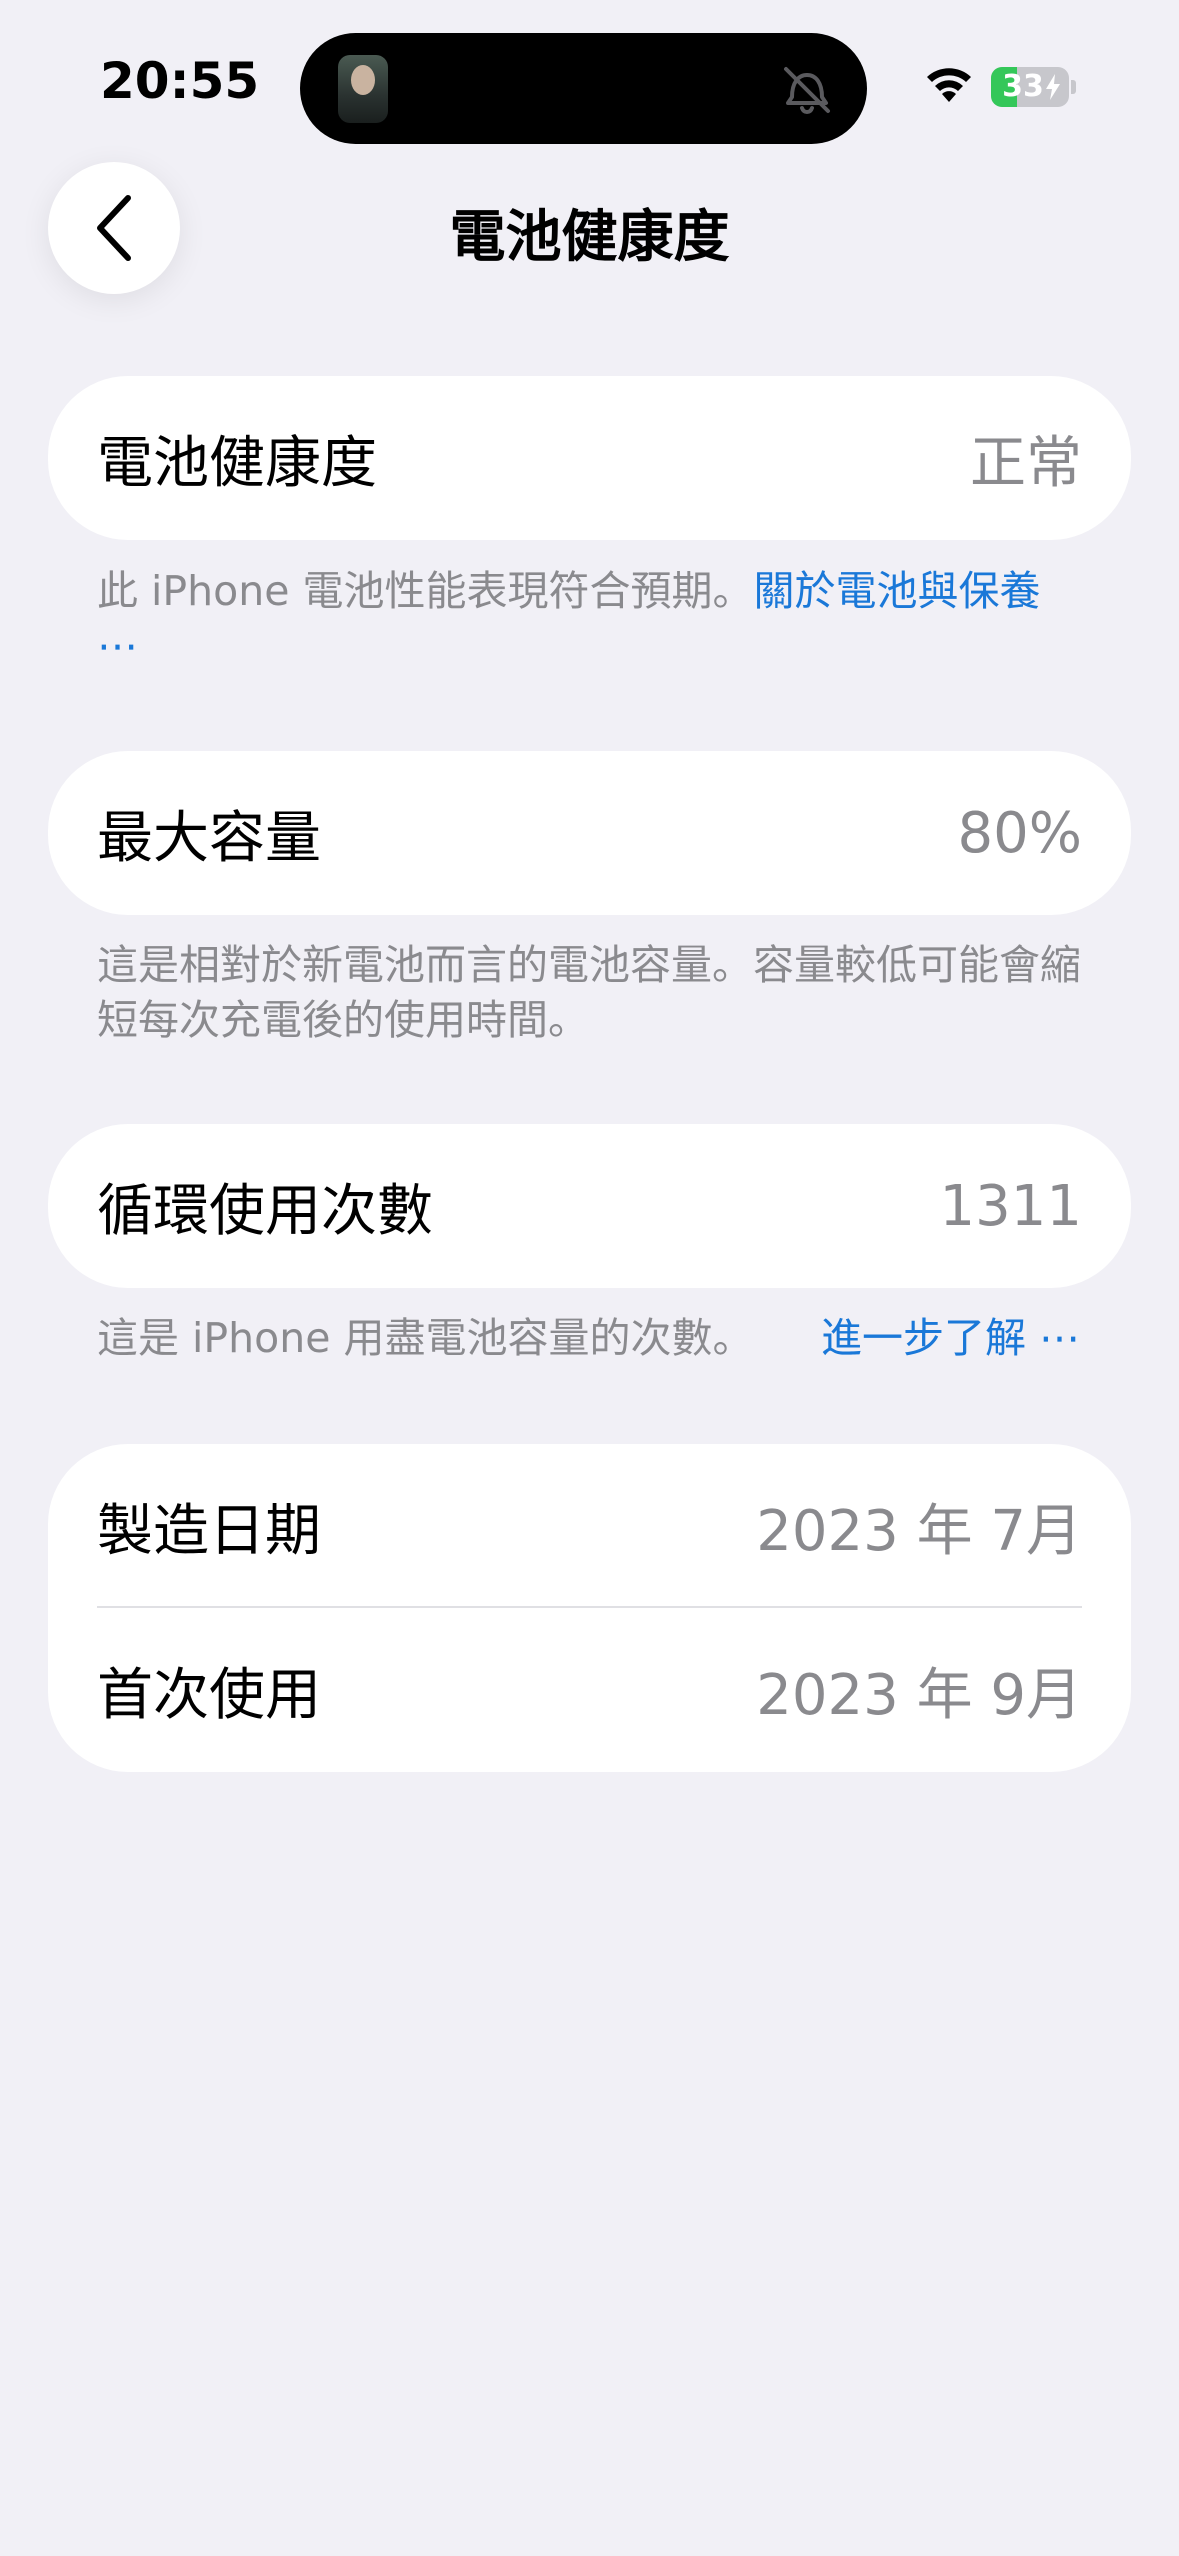  What do you see at coordinates (237, 463) in the screenshot?
I see `battery-health-label: 電池健康度` at bounding box center [237, 463].